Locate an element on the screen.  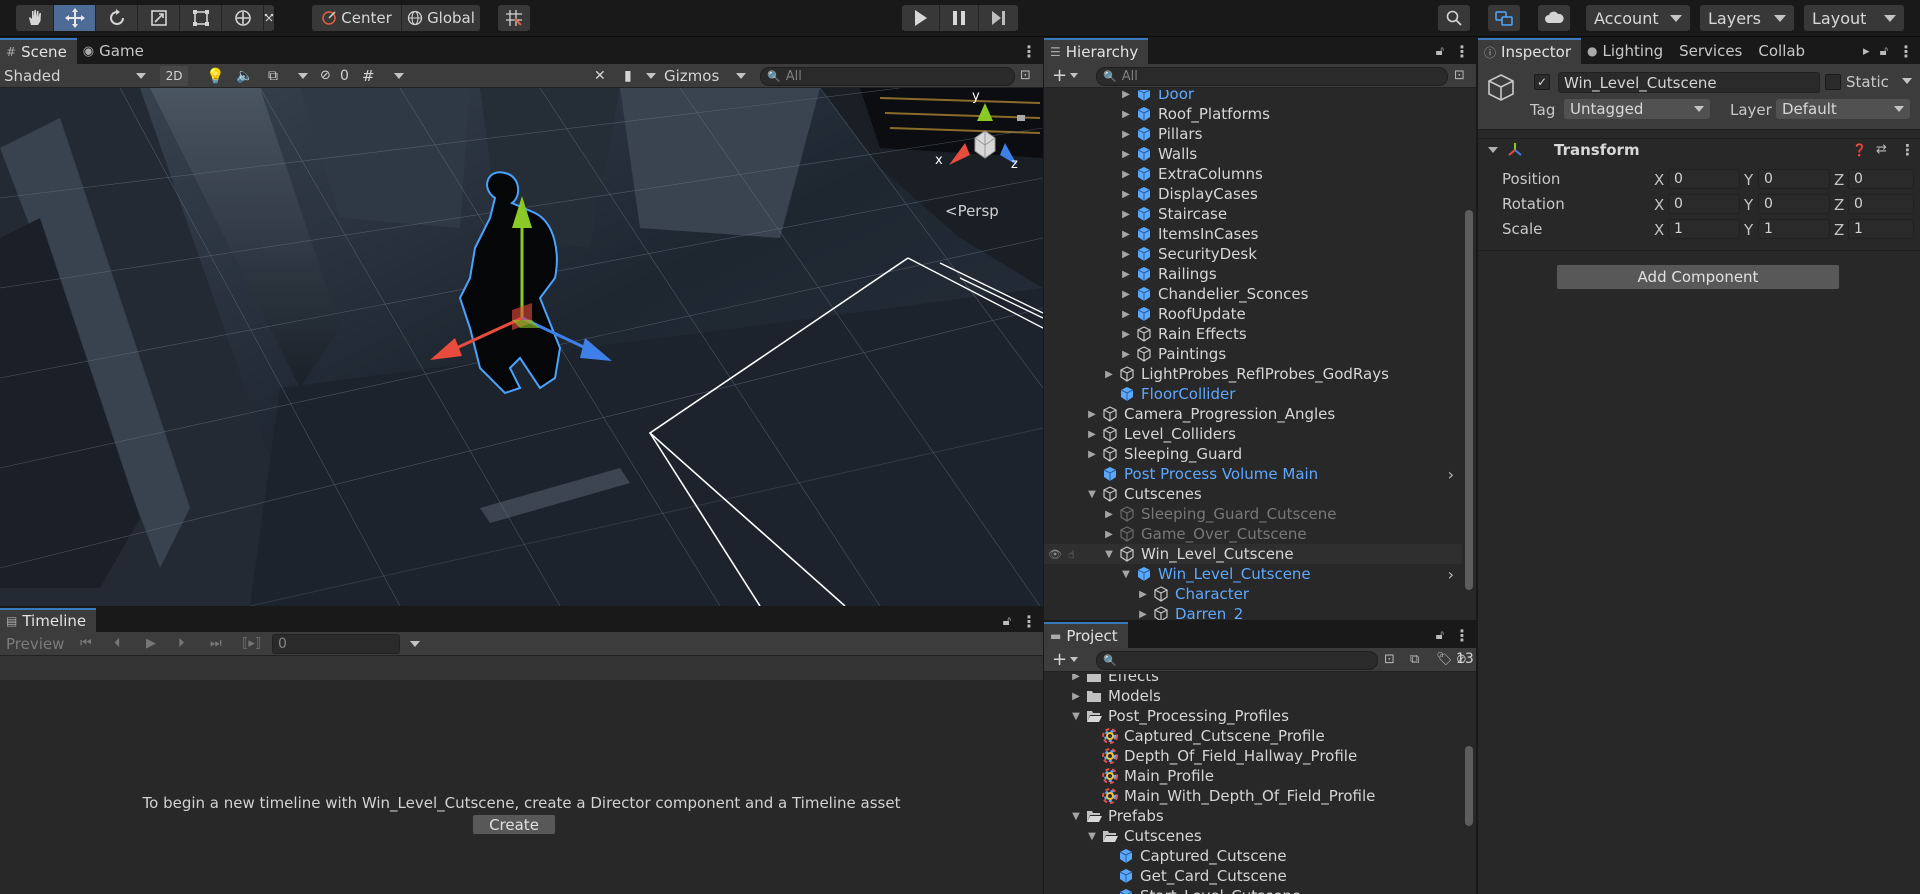
grid-snap-icon is located at coordinates (514, 18).